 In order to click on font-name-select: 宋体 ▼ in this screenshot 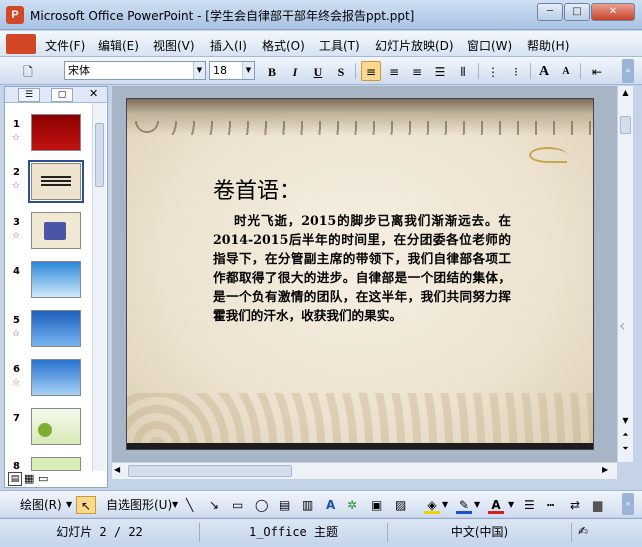, I will do `click(135, 70)`.